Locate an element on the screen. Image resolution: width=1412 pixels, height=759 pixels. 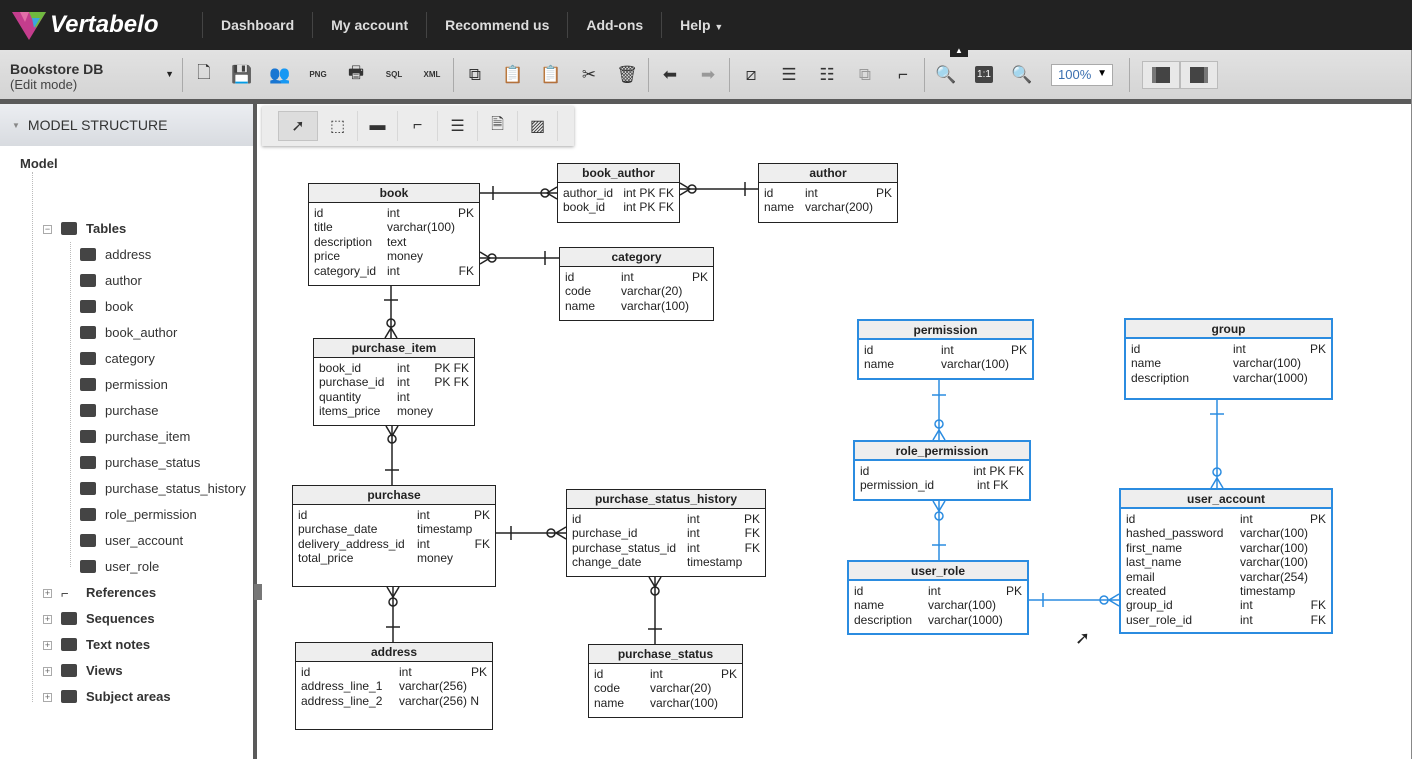
tree-table-user-role: user_role is located at coordinates (119, 566).